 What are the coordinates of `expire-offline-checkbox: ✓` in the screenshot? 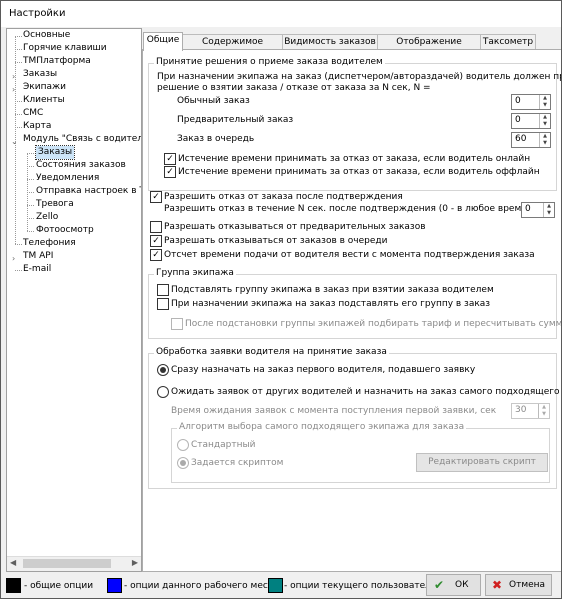 It's located at (170, 172).